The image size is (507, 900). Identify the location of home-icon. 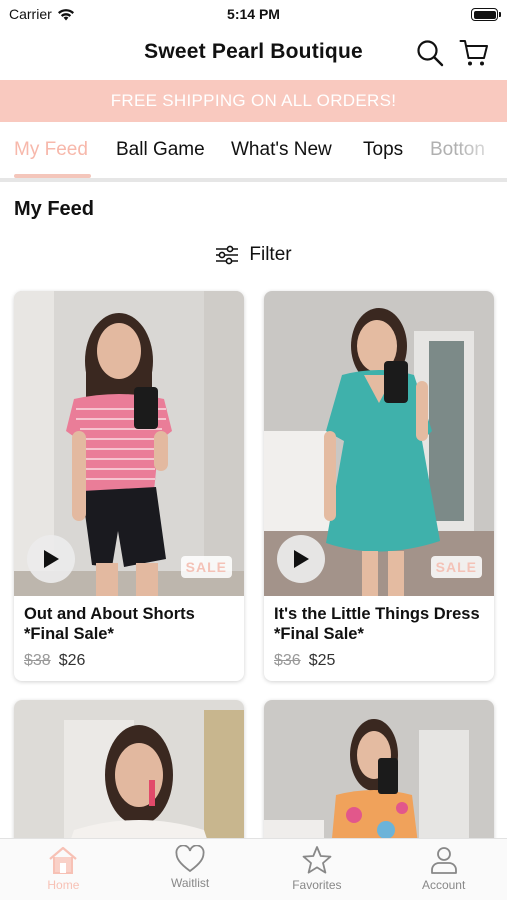
(63, 860).